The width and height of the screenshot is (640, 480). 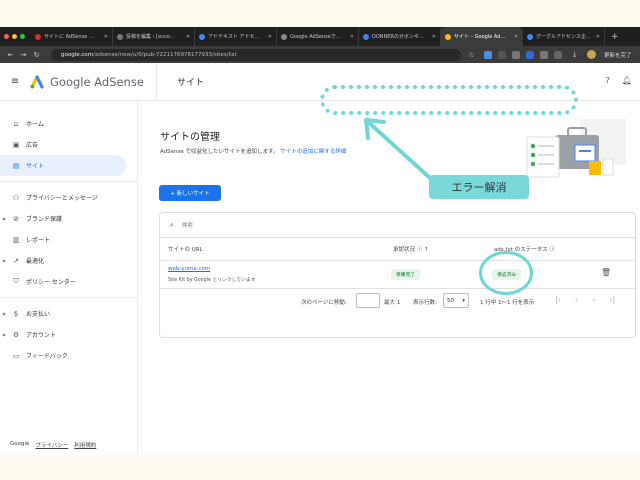 I want to click on sidebar-item-home: ⌂ ホーム, so click(x=68, y=123).